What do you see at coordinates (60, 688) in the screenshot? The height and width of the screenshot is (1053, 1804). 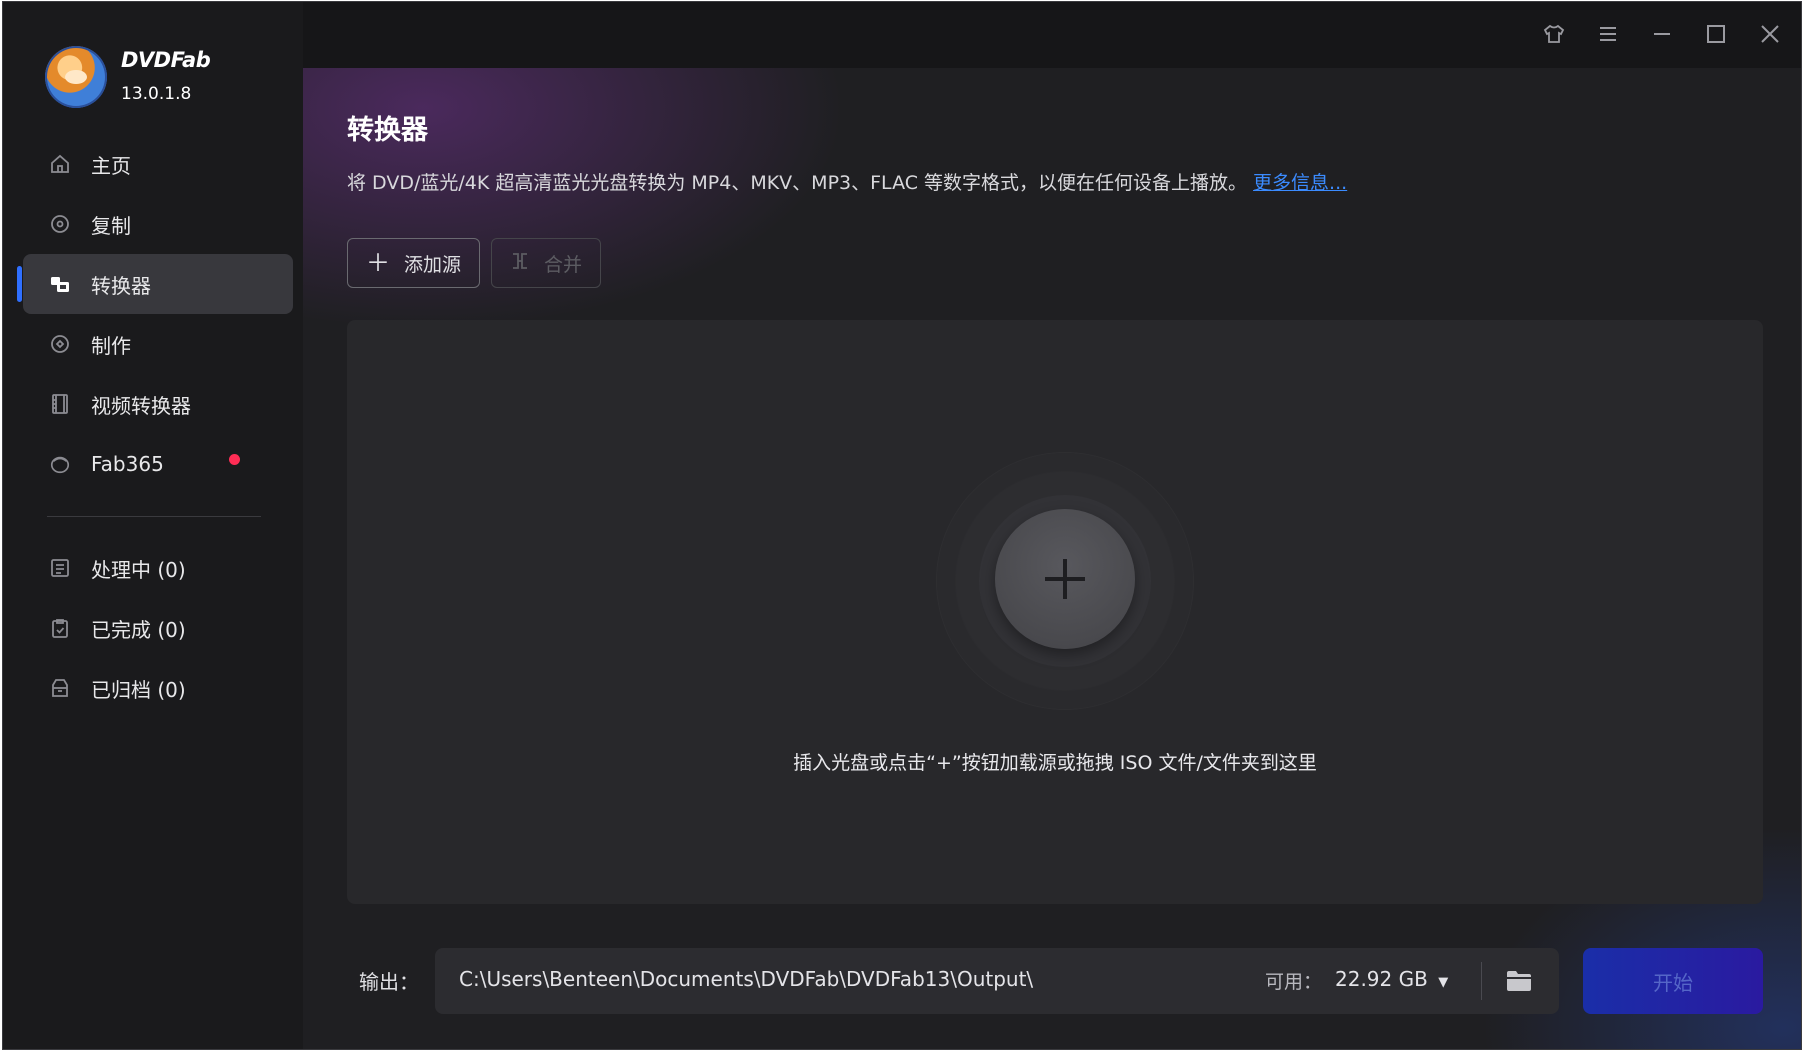 I see `archived-icon` at bounding box center [60, 688].